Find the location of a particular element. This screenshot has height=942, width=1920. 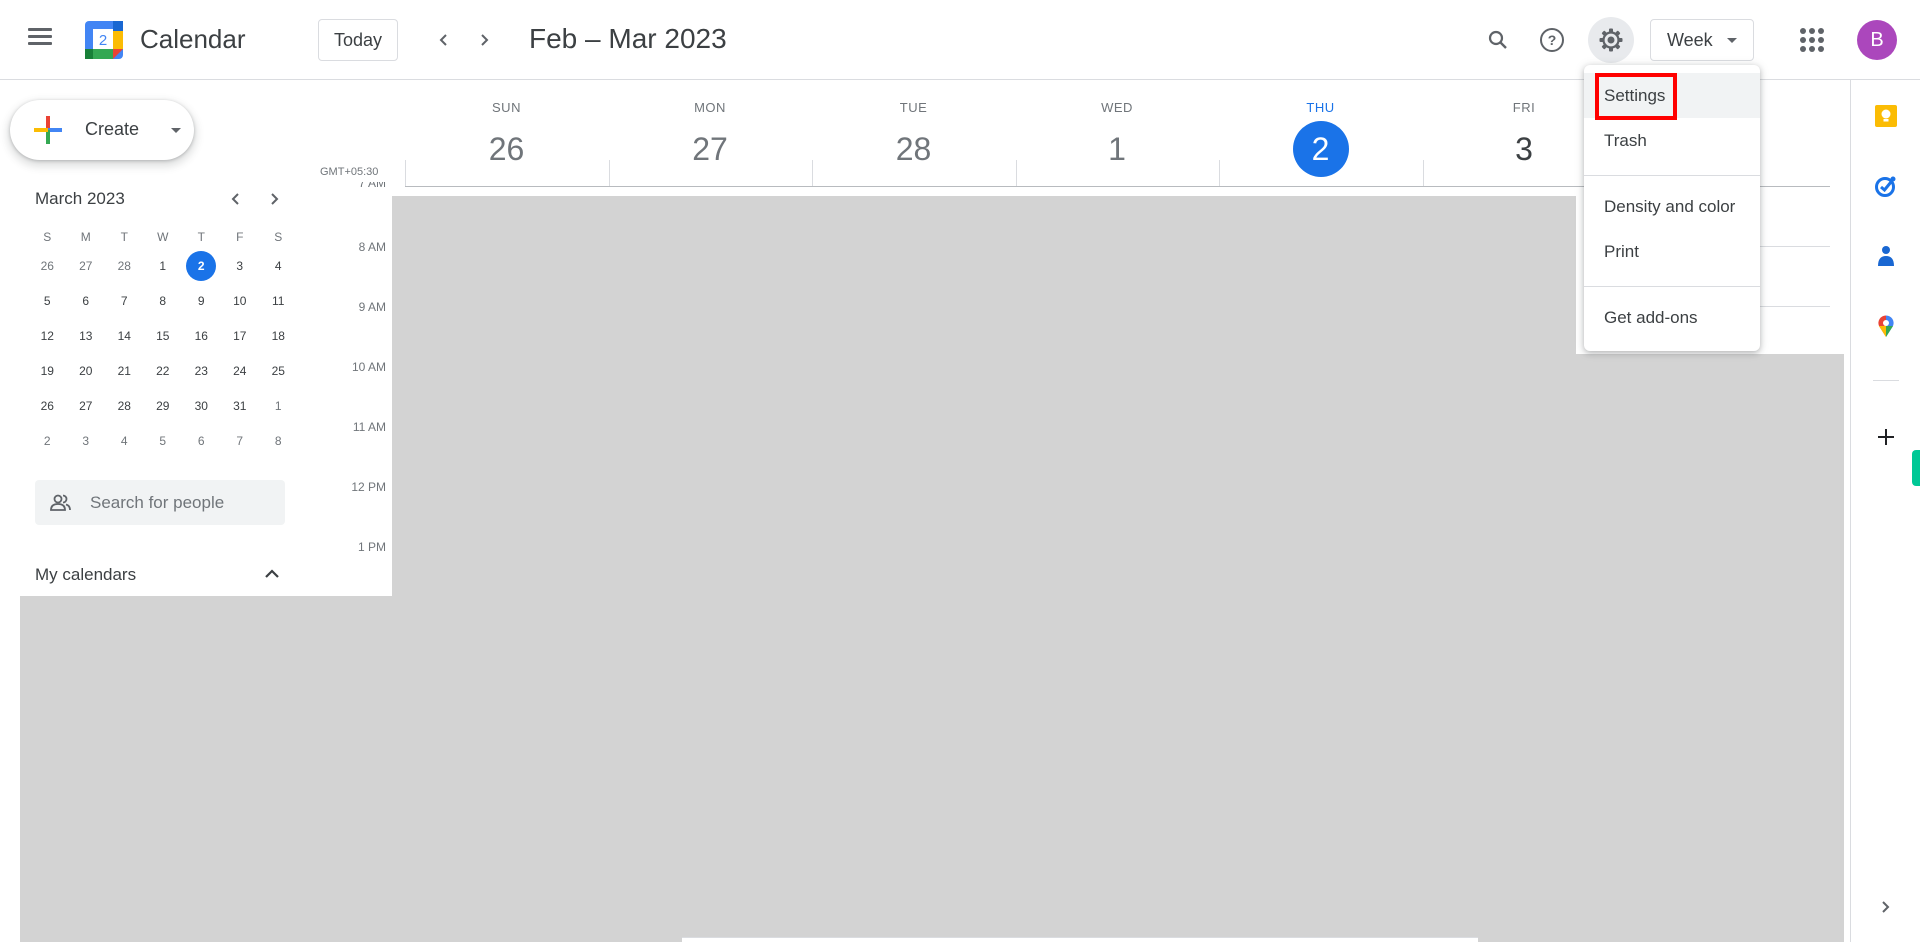

help-button: ? is located at coordinates (1552, 40).